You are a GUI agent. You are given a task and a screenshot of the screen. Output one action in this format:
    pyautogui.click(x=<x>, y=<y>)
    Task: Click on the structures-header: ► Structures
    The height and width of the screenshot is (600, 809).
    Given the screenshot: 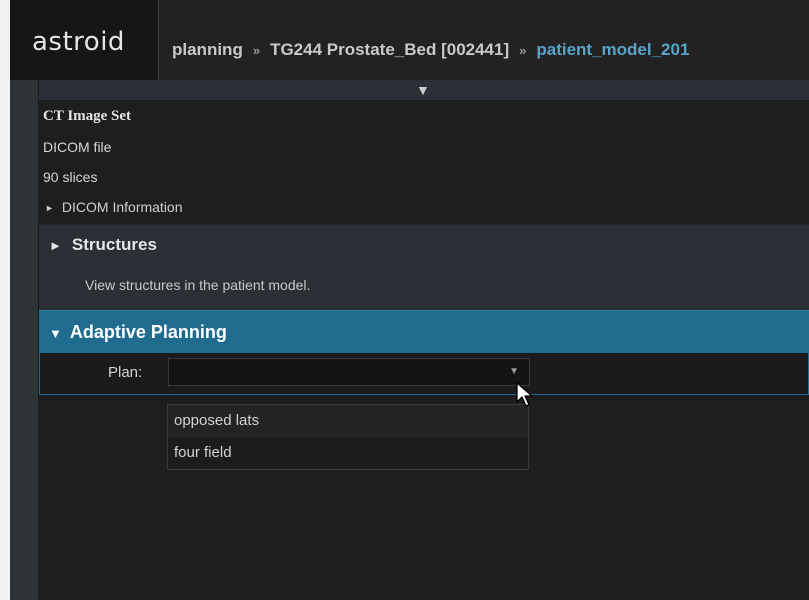 What is the action you would take?
    pyautogui.click(x=103, y=245)
    